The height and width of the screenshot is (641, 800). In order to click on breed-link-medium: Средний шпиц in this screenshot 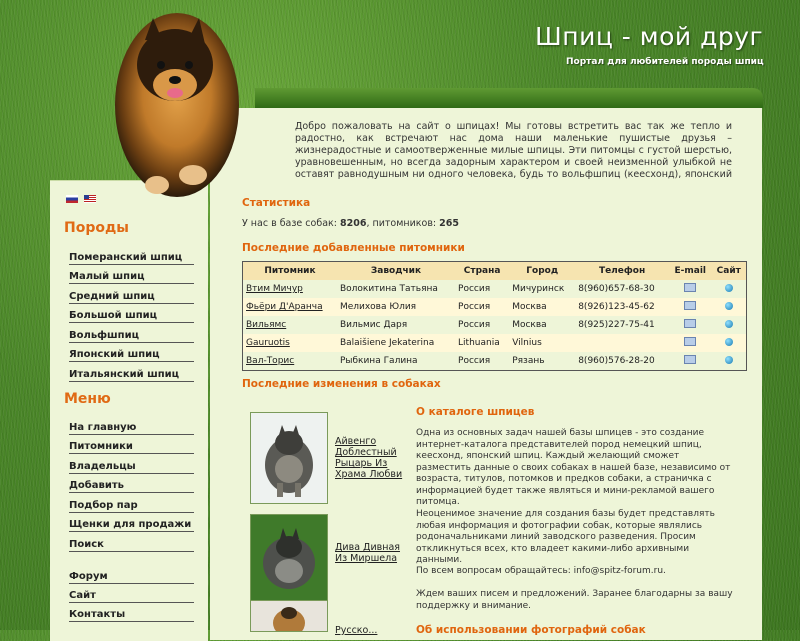, I will do `click(131, 297)`.